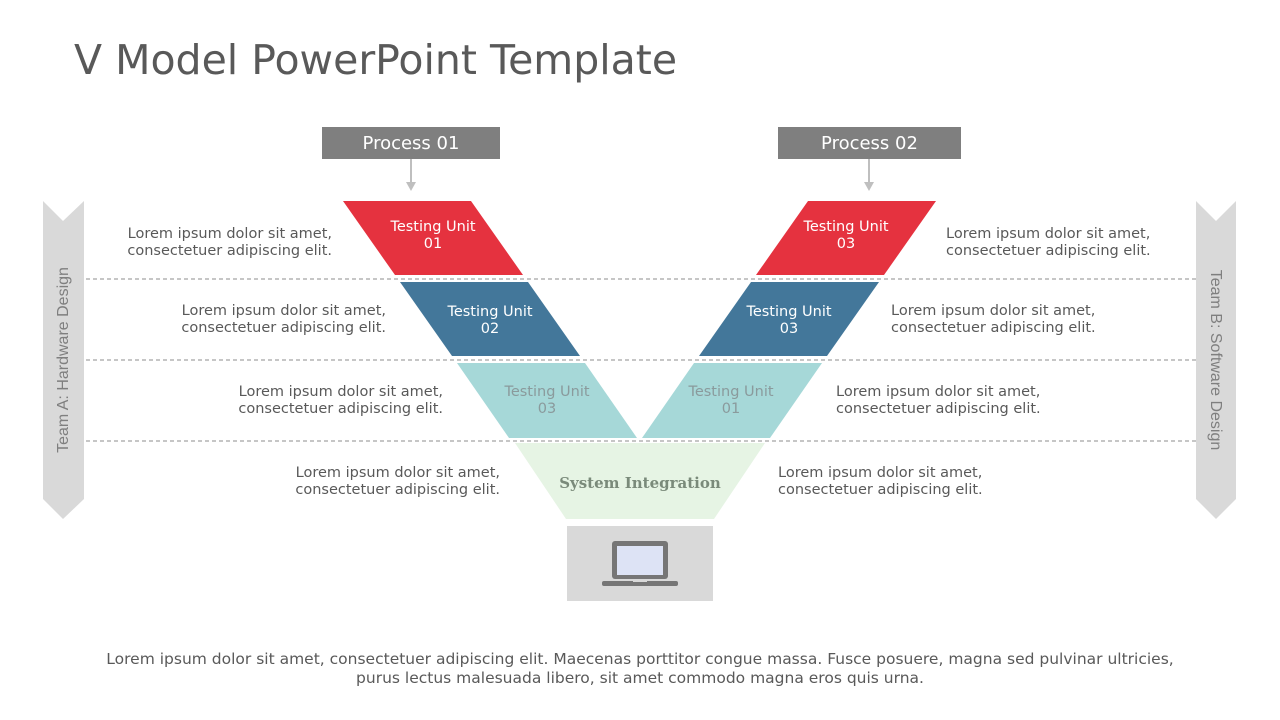  Describe the element at coordinates (411, 143) in the screenshot. I see `process-01-box: Process 01` at that location.